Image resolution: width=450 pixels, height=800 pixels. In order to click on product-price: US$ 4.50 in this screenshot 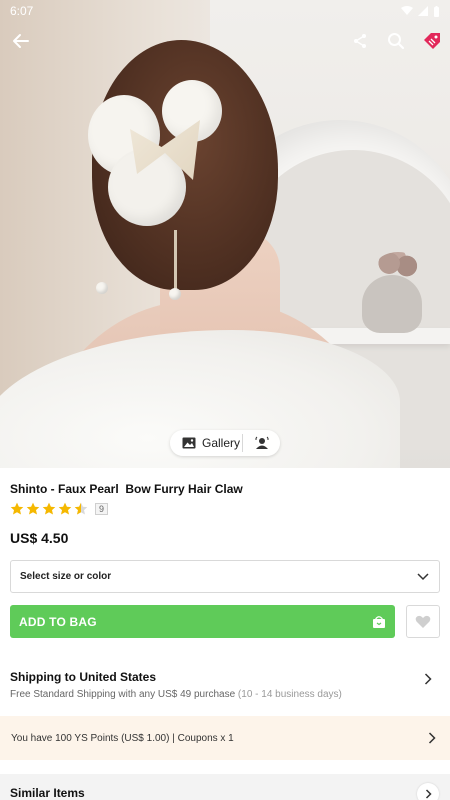, I will do `click(39, 538)`.